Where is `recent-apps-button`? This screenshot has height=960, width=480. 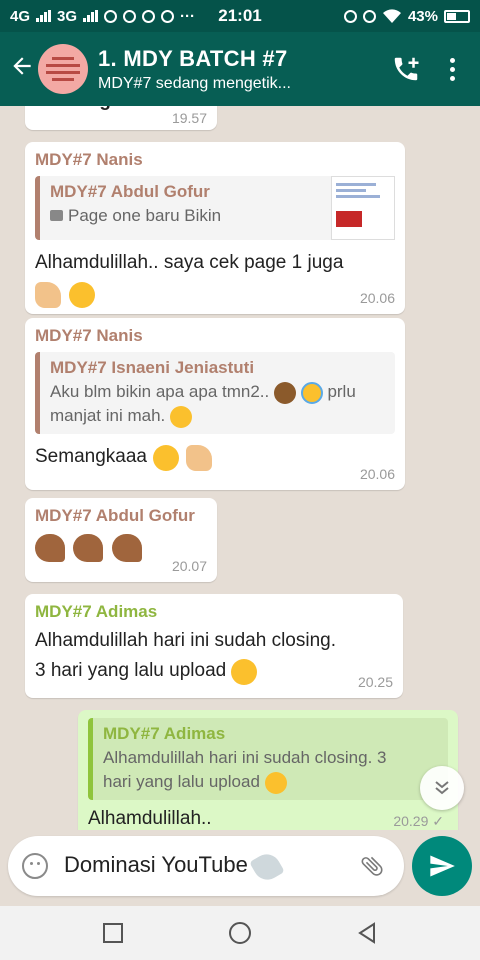 recent-apps-button is located at coordinates (113, 933).